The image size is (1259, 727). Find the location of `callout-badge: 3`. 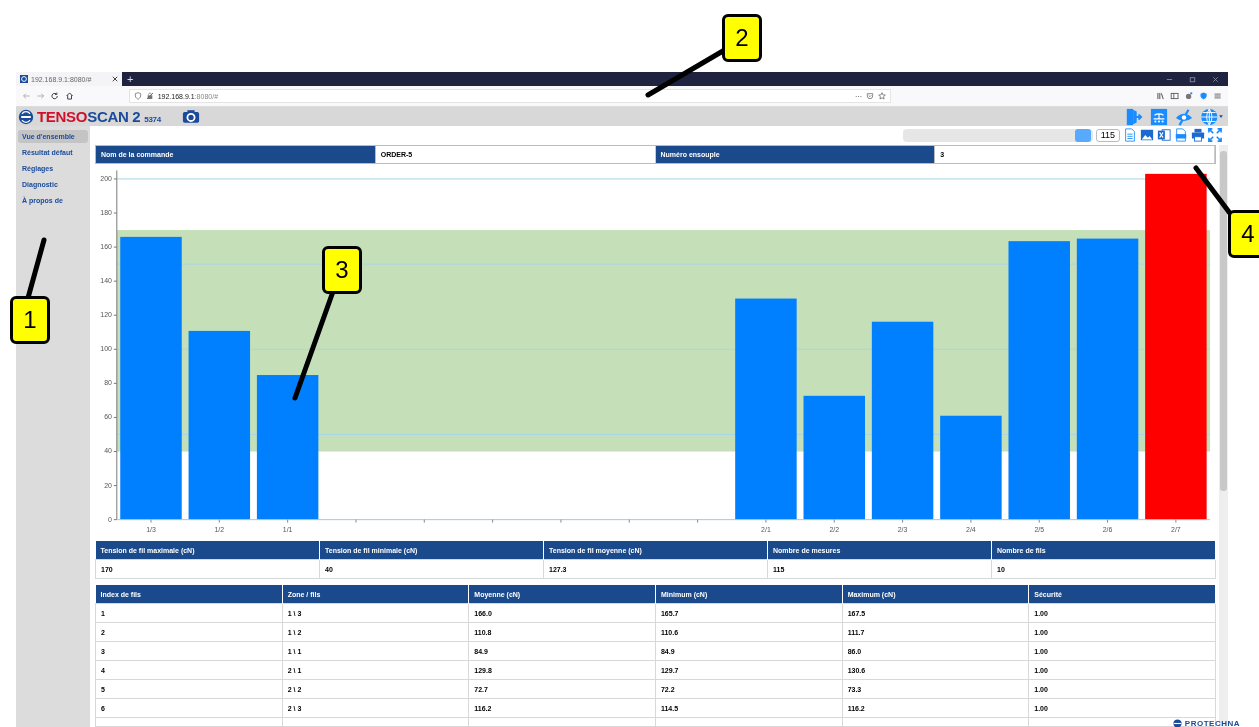

callout-badge: 3 is located at coordinates (342, 270).